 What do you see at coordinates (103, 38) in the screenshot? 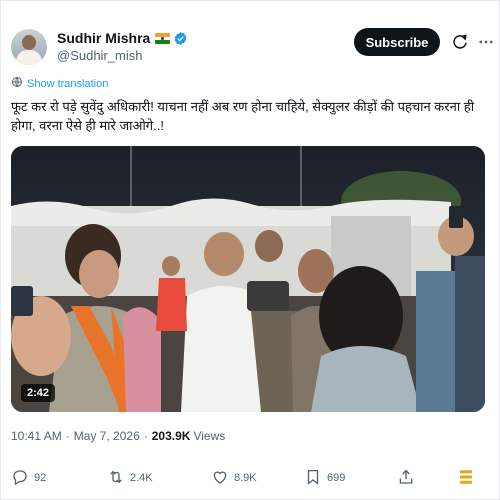
I see `author-name: Sudhir Mishra` at bounding box center [103, 38].